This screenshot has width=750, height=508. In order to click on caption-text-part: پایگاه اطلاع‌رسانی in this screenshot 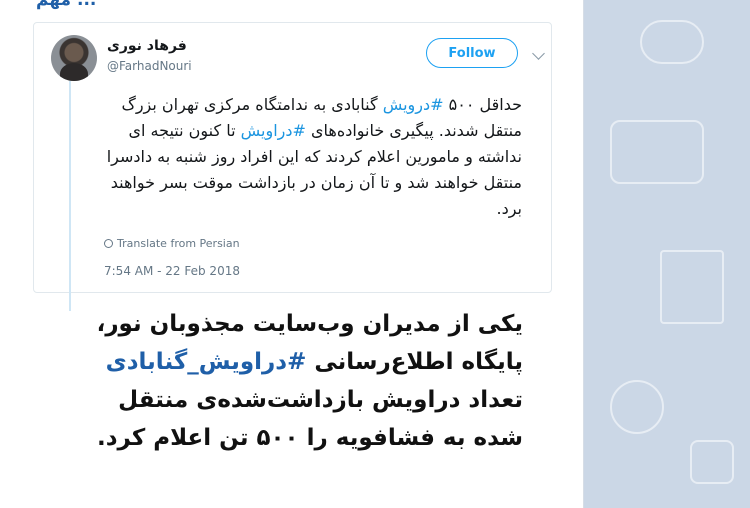, I will do `click(414, 362)`.